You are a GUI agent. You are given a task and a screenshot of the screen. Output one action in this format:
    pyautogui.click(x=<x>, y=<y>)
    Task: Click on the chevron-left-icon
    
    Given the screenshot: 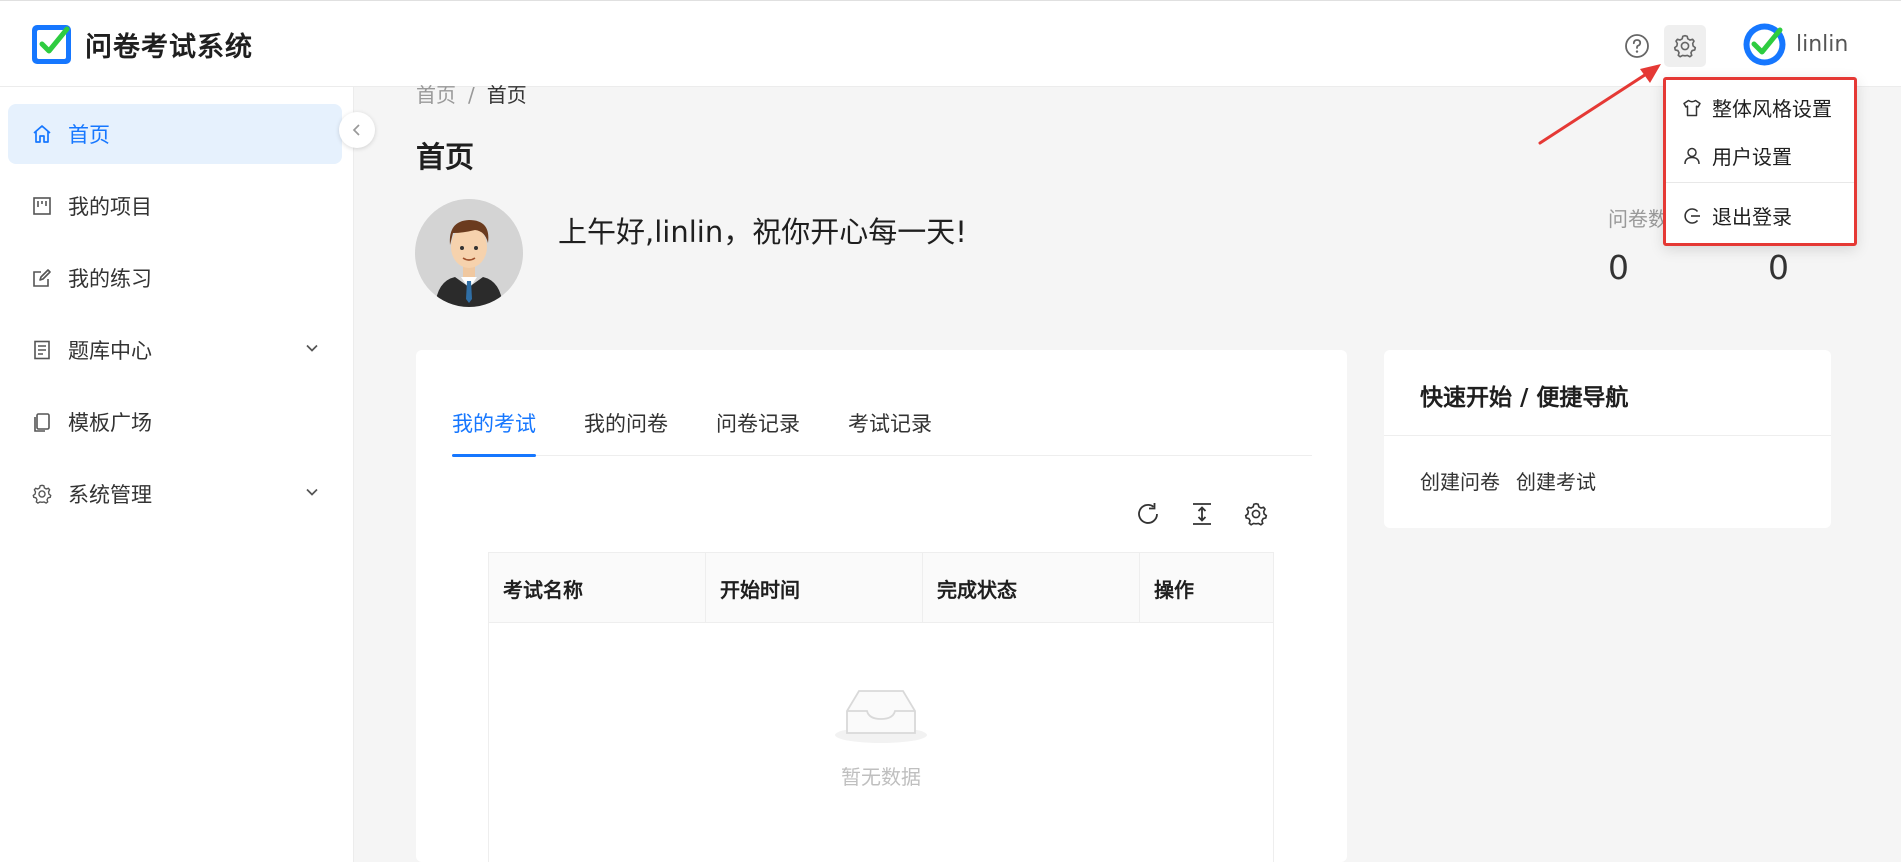 What is the action you would take?
    pyautogui.click(x=356, y=130)
    